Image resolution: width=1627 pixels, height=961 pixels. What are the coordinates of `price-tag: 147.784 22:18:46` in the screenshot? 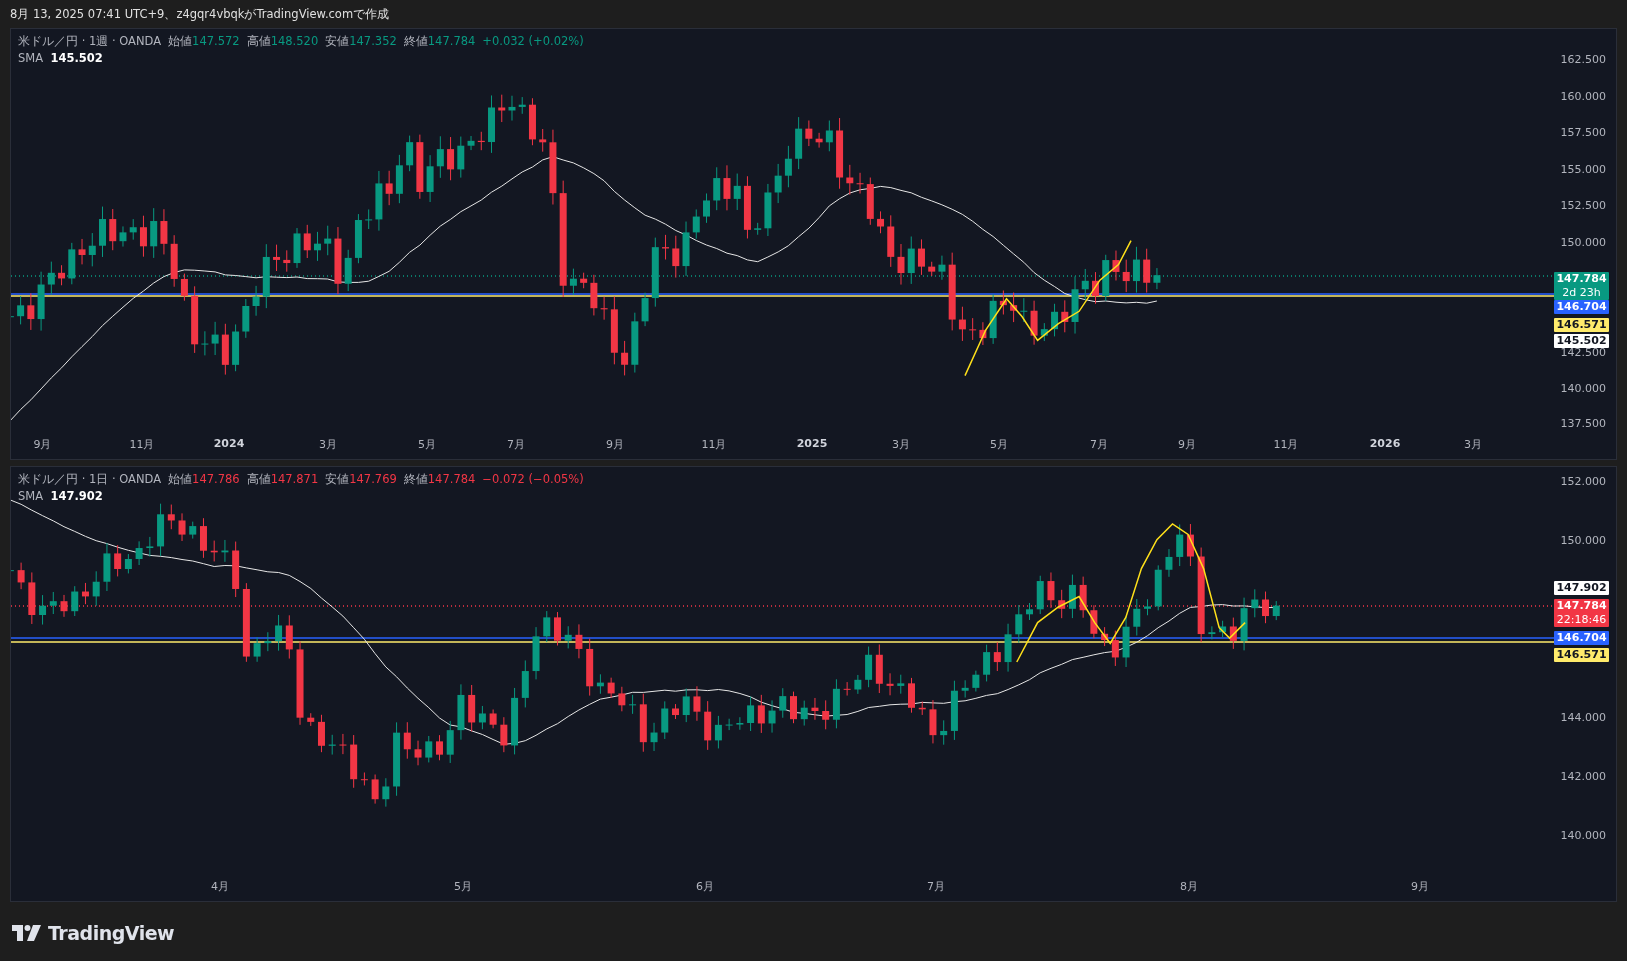 It's located at (1581, 613).